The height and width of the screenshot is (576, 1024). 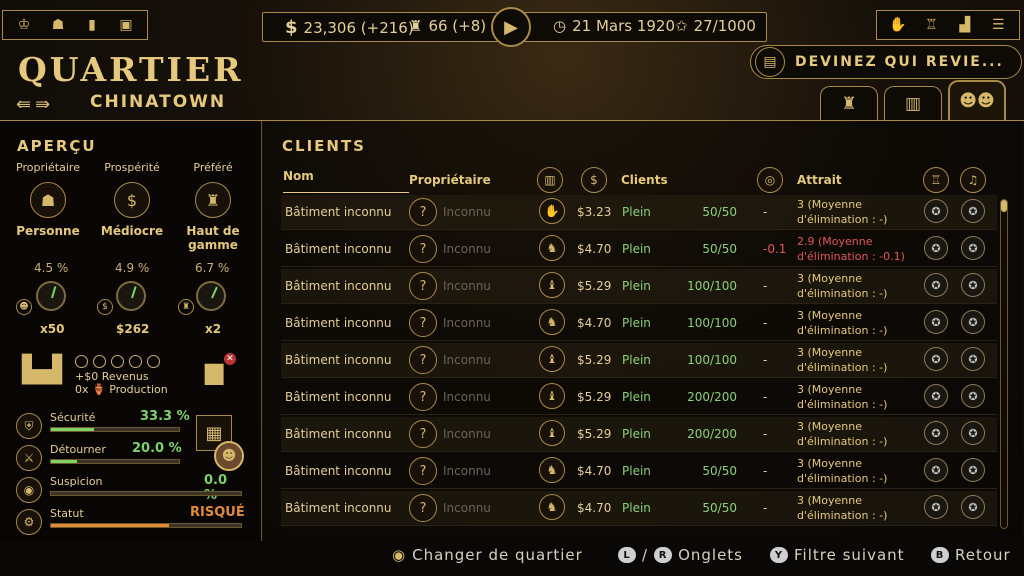 I want to click on avatar: ☻, so click(x=229, y=456).